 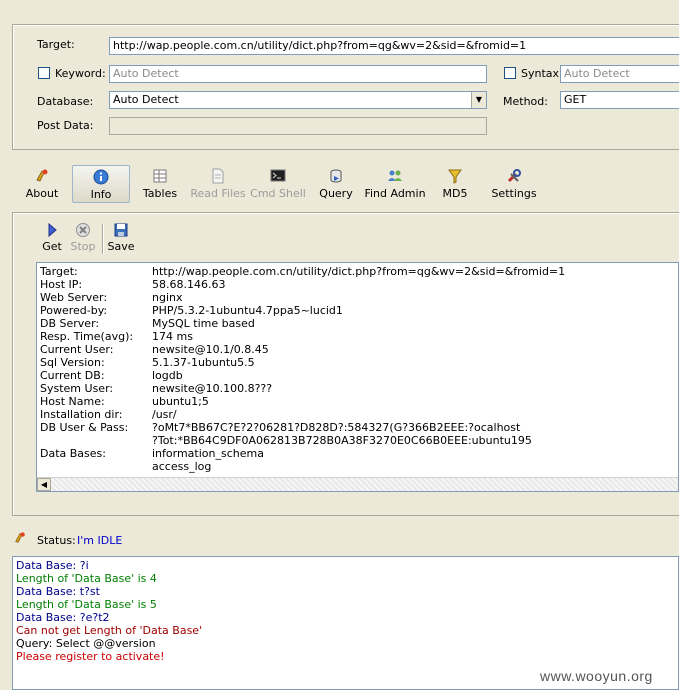 I want to click on info-key: Current User:, so click(x=77, y=349).